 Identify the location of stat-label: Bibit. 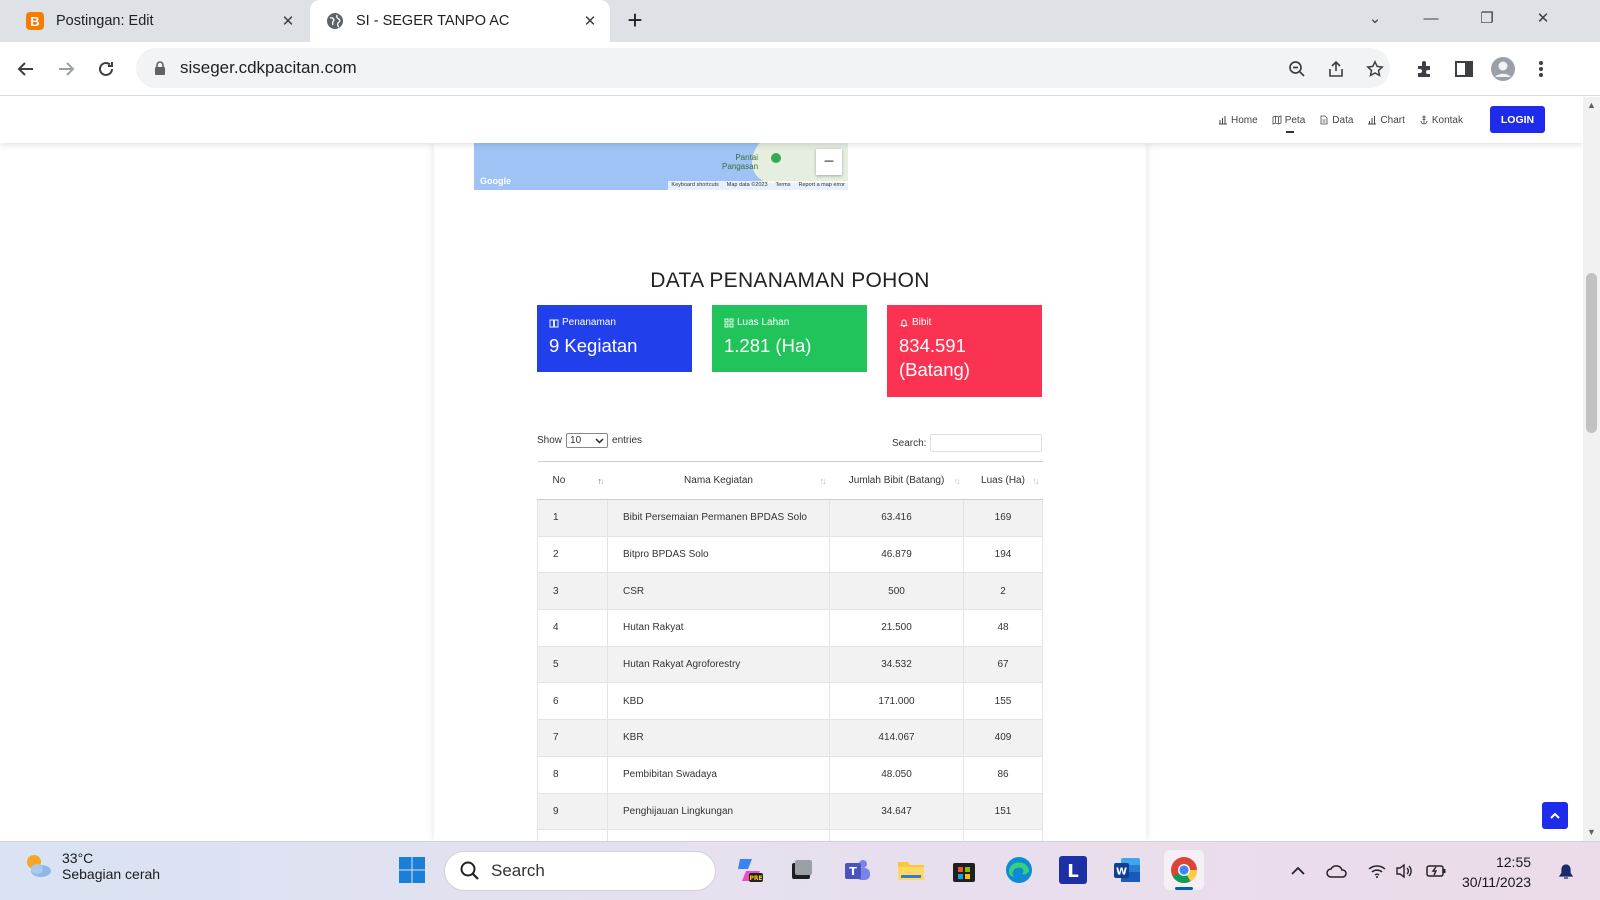
(964, 322).